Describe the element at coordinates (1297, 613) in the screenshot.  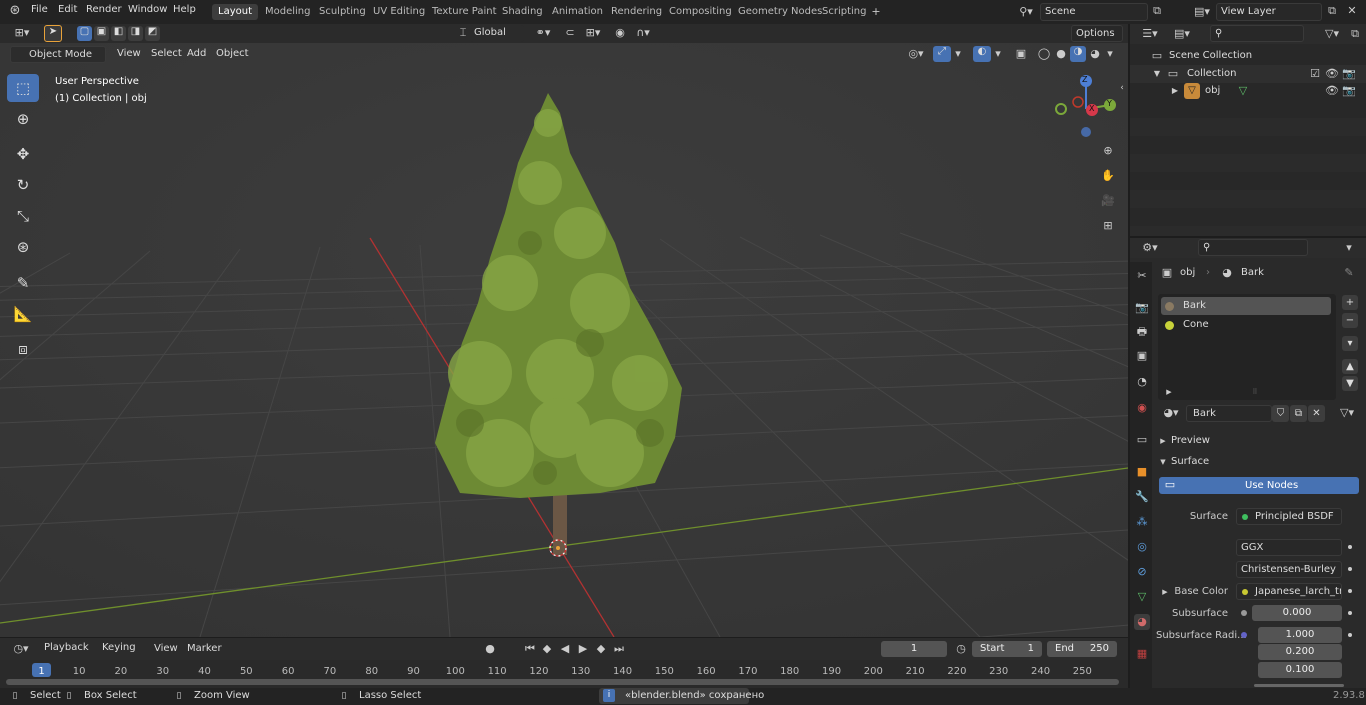
I see `subsurface-field: 0.000` at that location.